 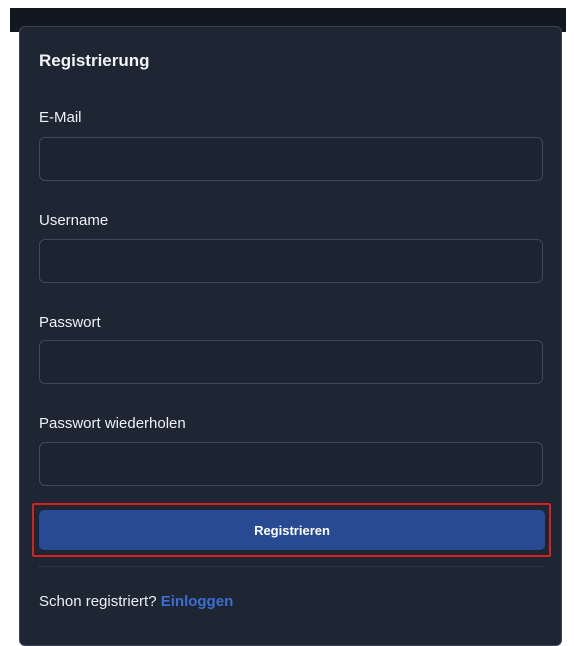 What do you see at coordinates (291, 261) in the screenshot?
I see `username-field` at bounding box center [291, 261].